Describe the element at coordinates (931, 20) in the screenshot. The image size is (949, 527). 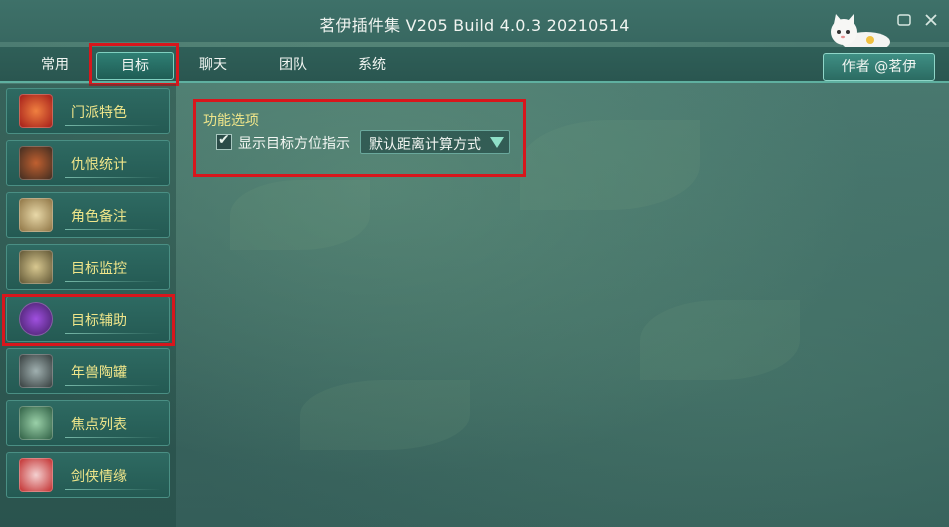
I see `close-icon` at that location.